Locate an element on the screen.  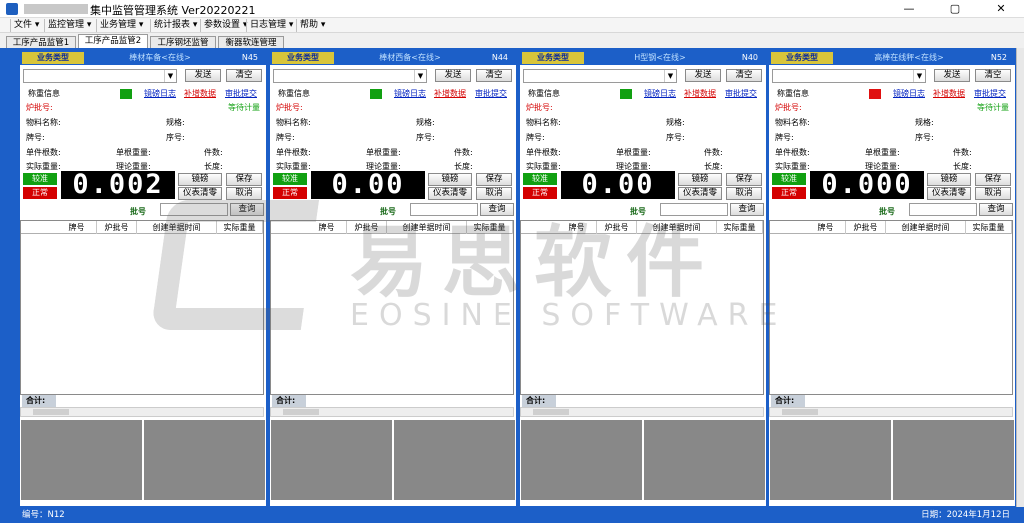
menu-file: 文件 ▾ is located at coordinates (26, 25).